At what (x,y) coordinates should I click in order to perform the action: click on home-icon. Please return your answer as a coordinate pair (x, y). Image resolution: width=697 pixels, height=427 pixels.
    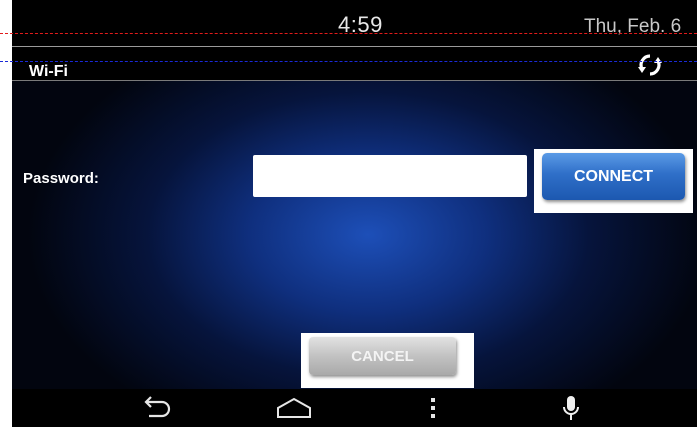
    Looking at the image, I should click on (294, 408).